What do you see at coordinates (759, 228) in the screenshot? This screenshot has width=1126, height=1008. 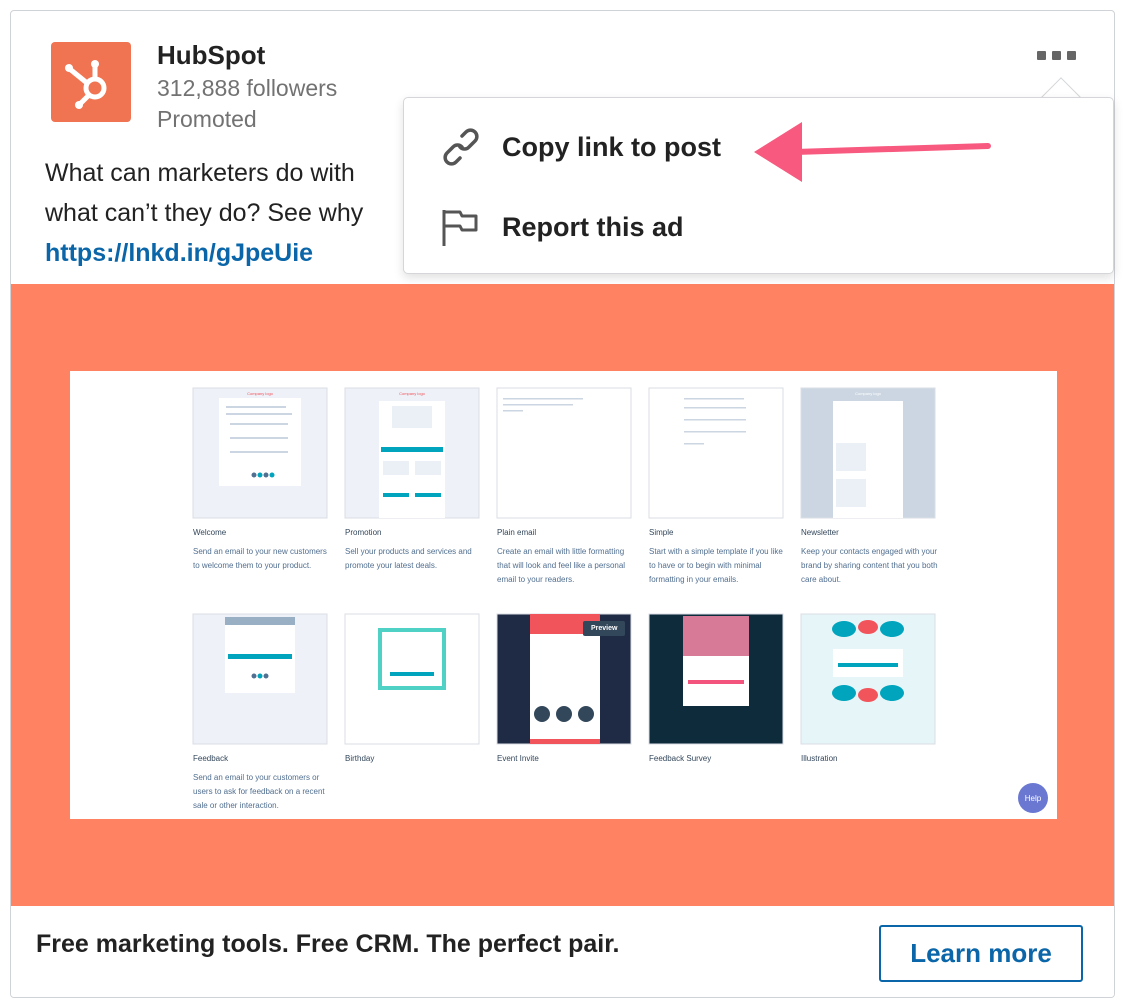 I see `menu-item-report-ad: Report this ad` at bounding box center [759, 228].